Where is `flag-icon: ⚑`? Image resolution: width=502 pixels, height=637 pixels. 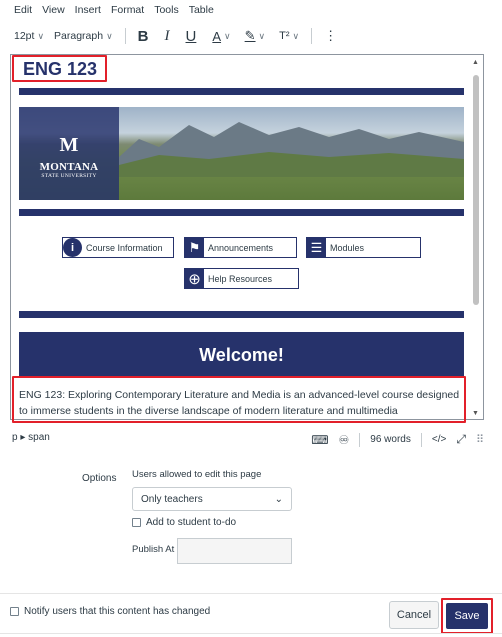
flag-icon: ⚑ is located at coordinates (194, 247).